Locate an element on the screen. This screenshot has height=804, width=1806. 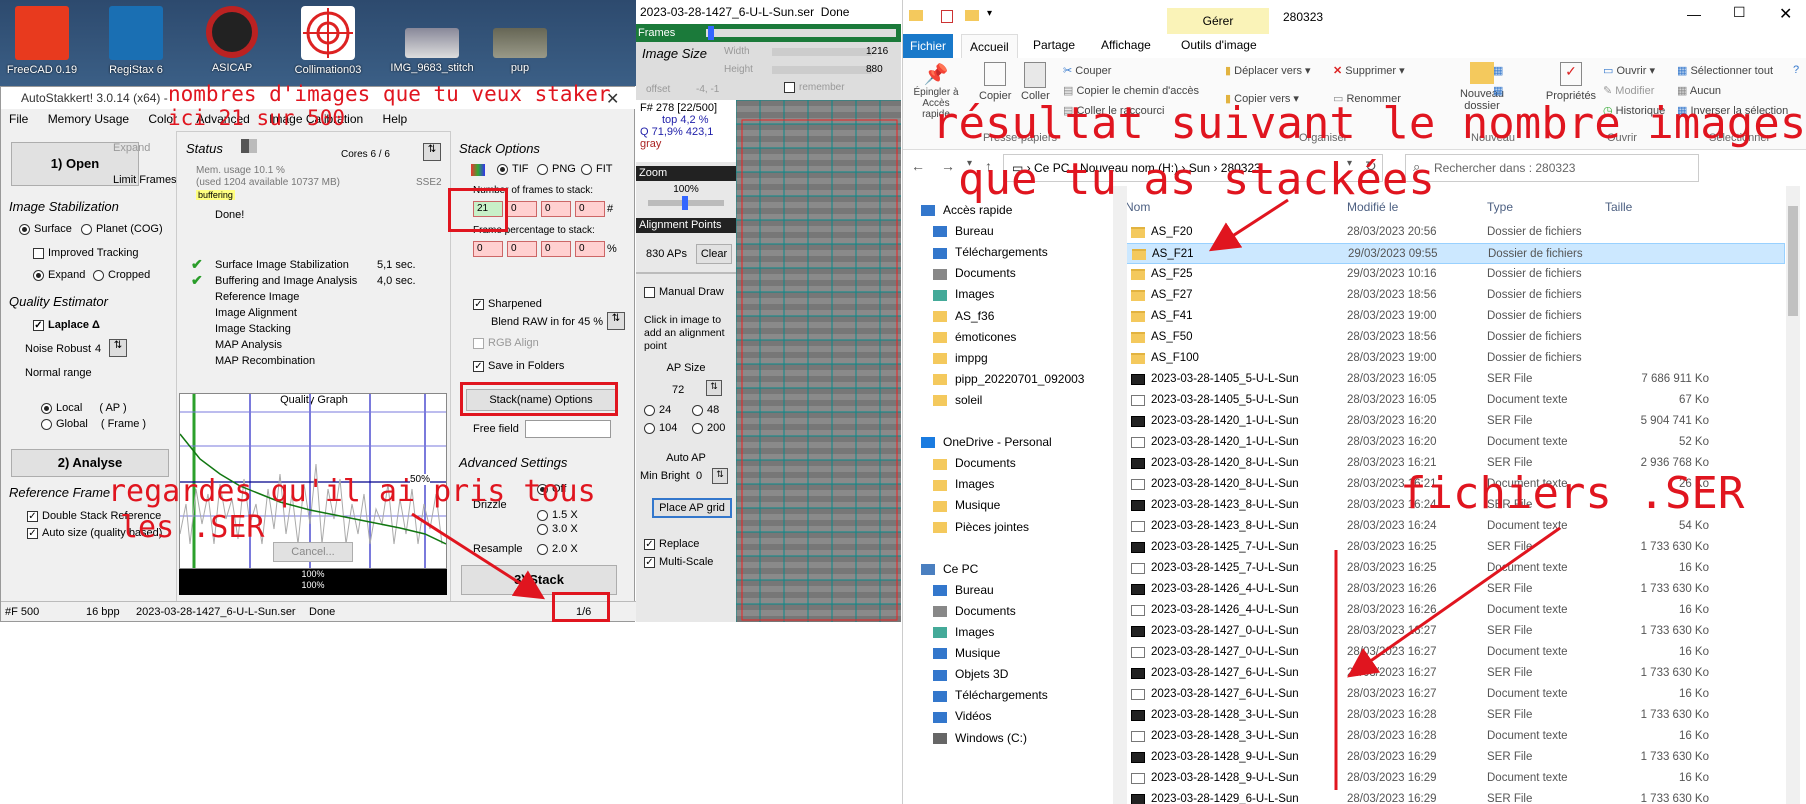
desktop-icon-registax: RegiStax 6 is located at coordinates (136, 41).